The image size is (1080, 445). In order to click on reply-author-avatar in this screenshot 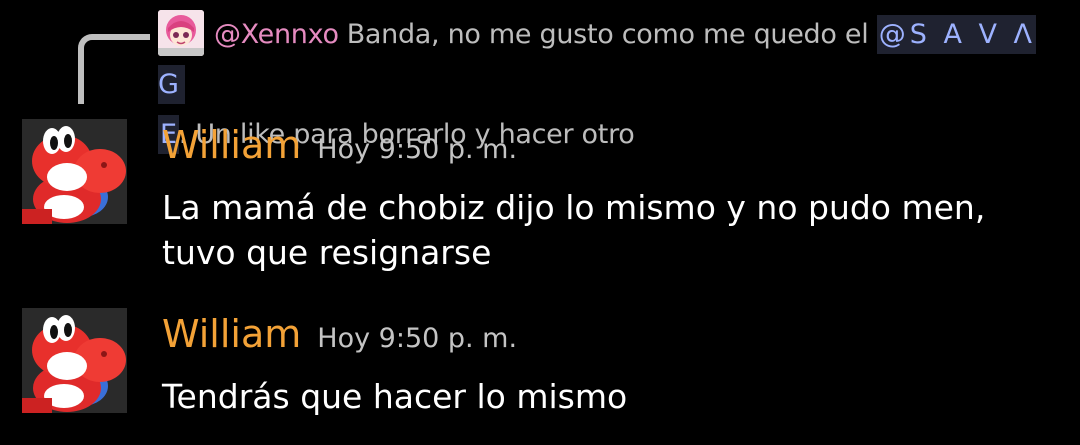, I will do `click(181, 32)`.